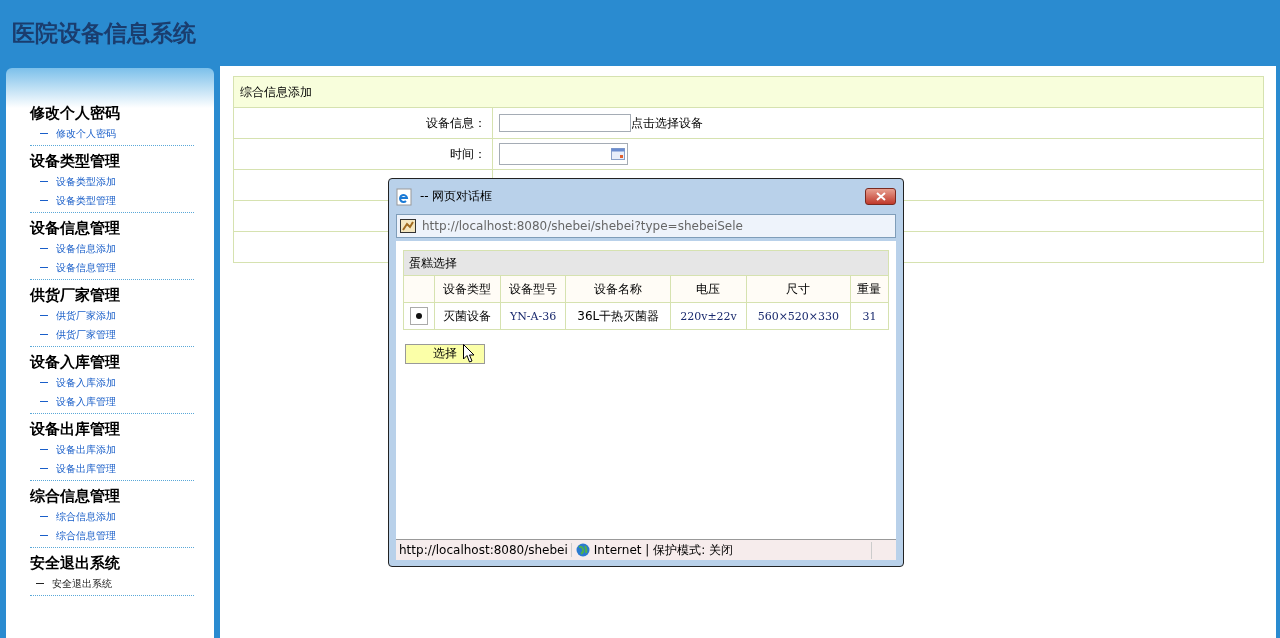 This screenshot has width=1280, height=638. Describe the element at coordinates (112, 315) in the screenshot. I see `sidebar-link: 供货厂家添加` at that location.